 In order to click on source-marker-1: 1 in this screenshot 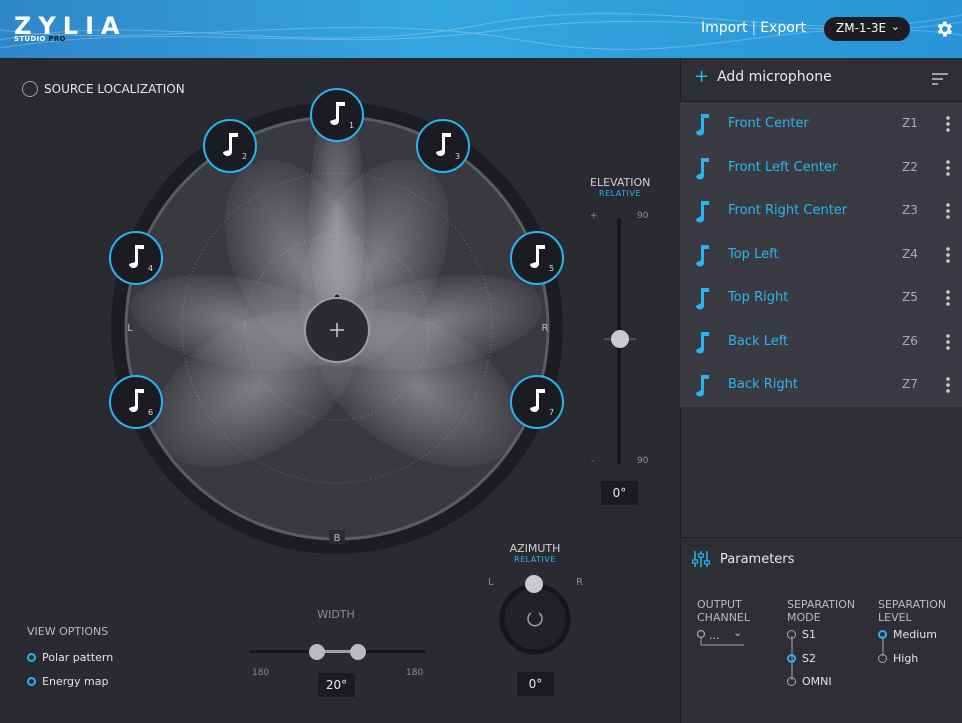, I will do `click(337, 115)`.